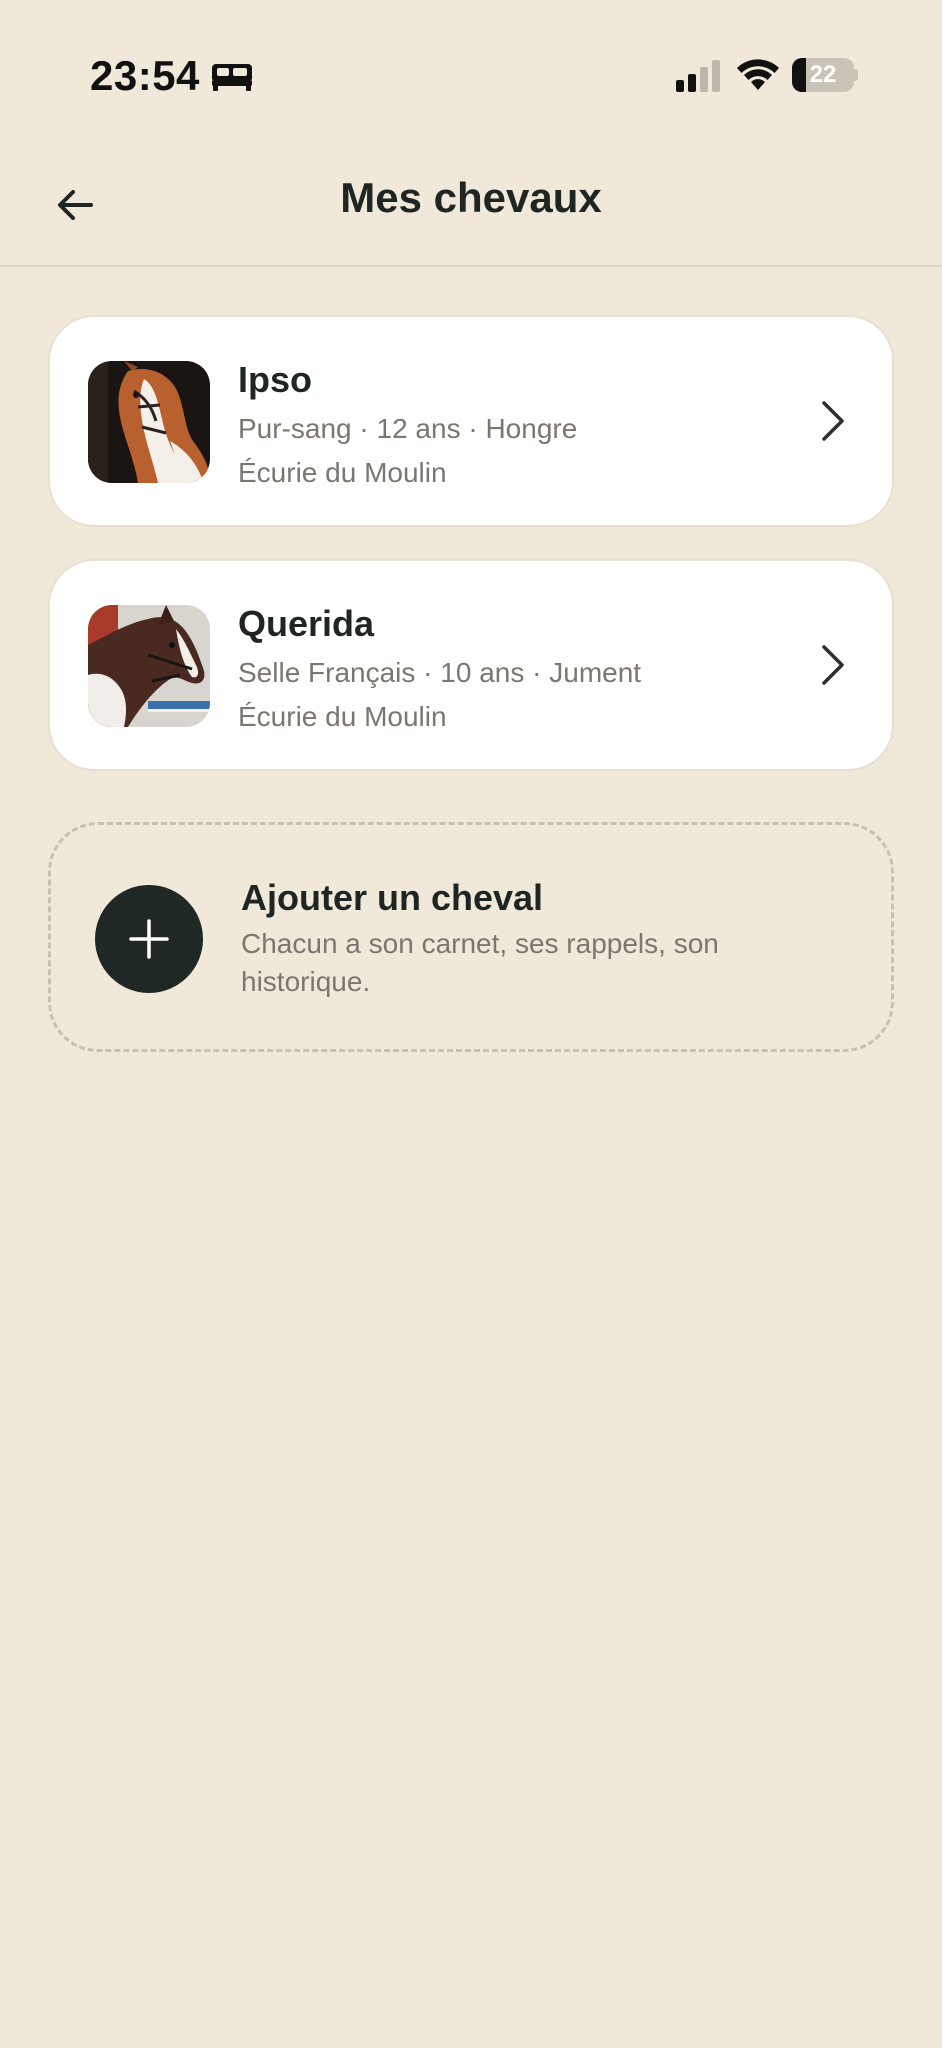 The image size is (942, 2048). I want to click on signal-icon, so click(698, 76).